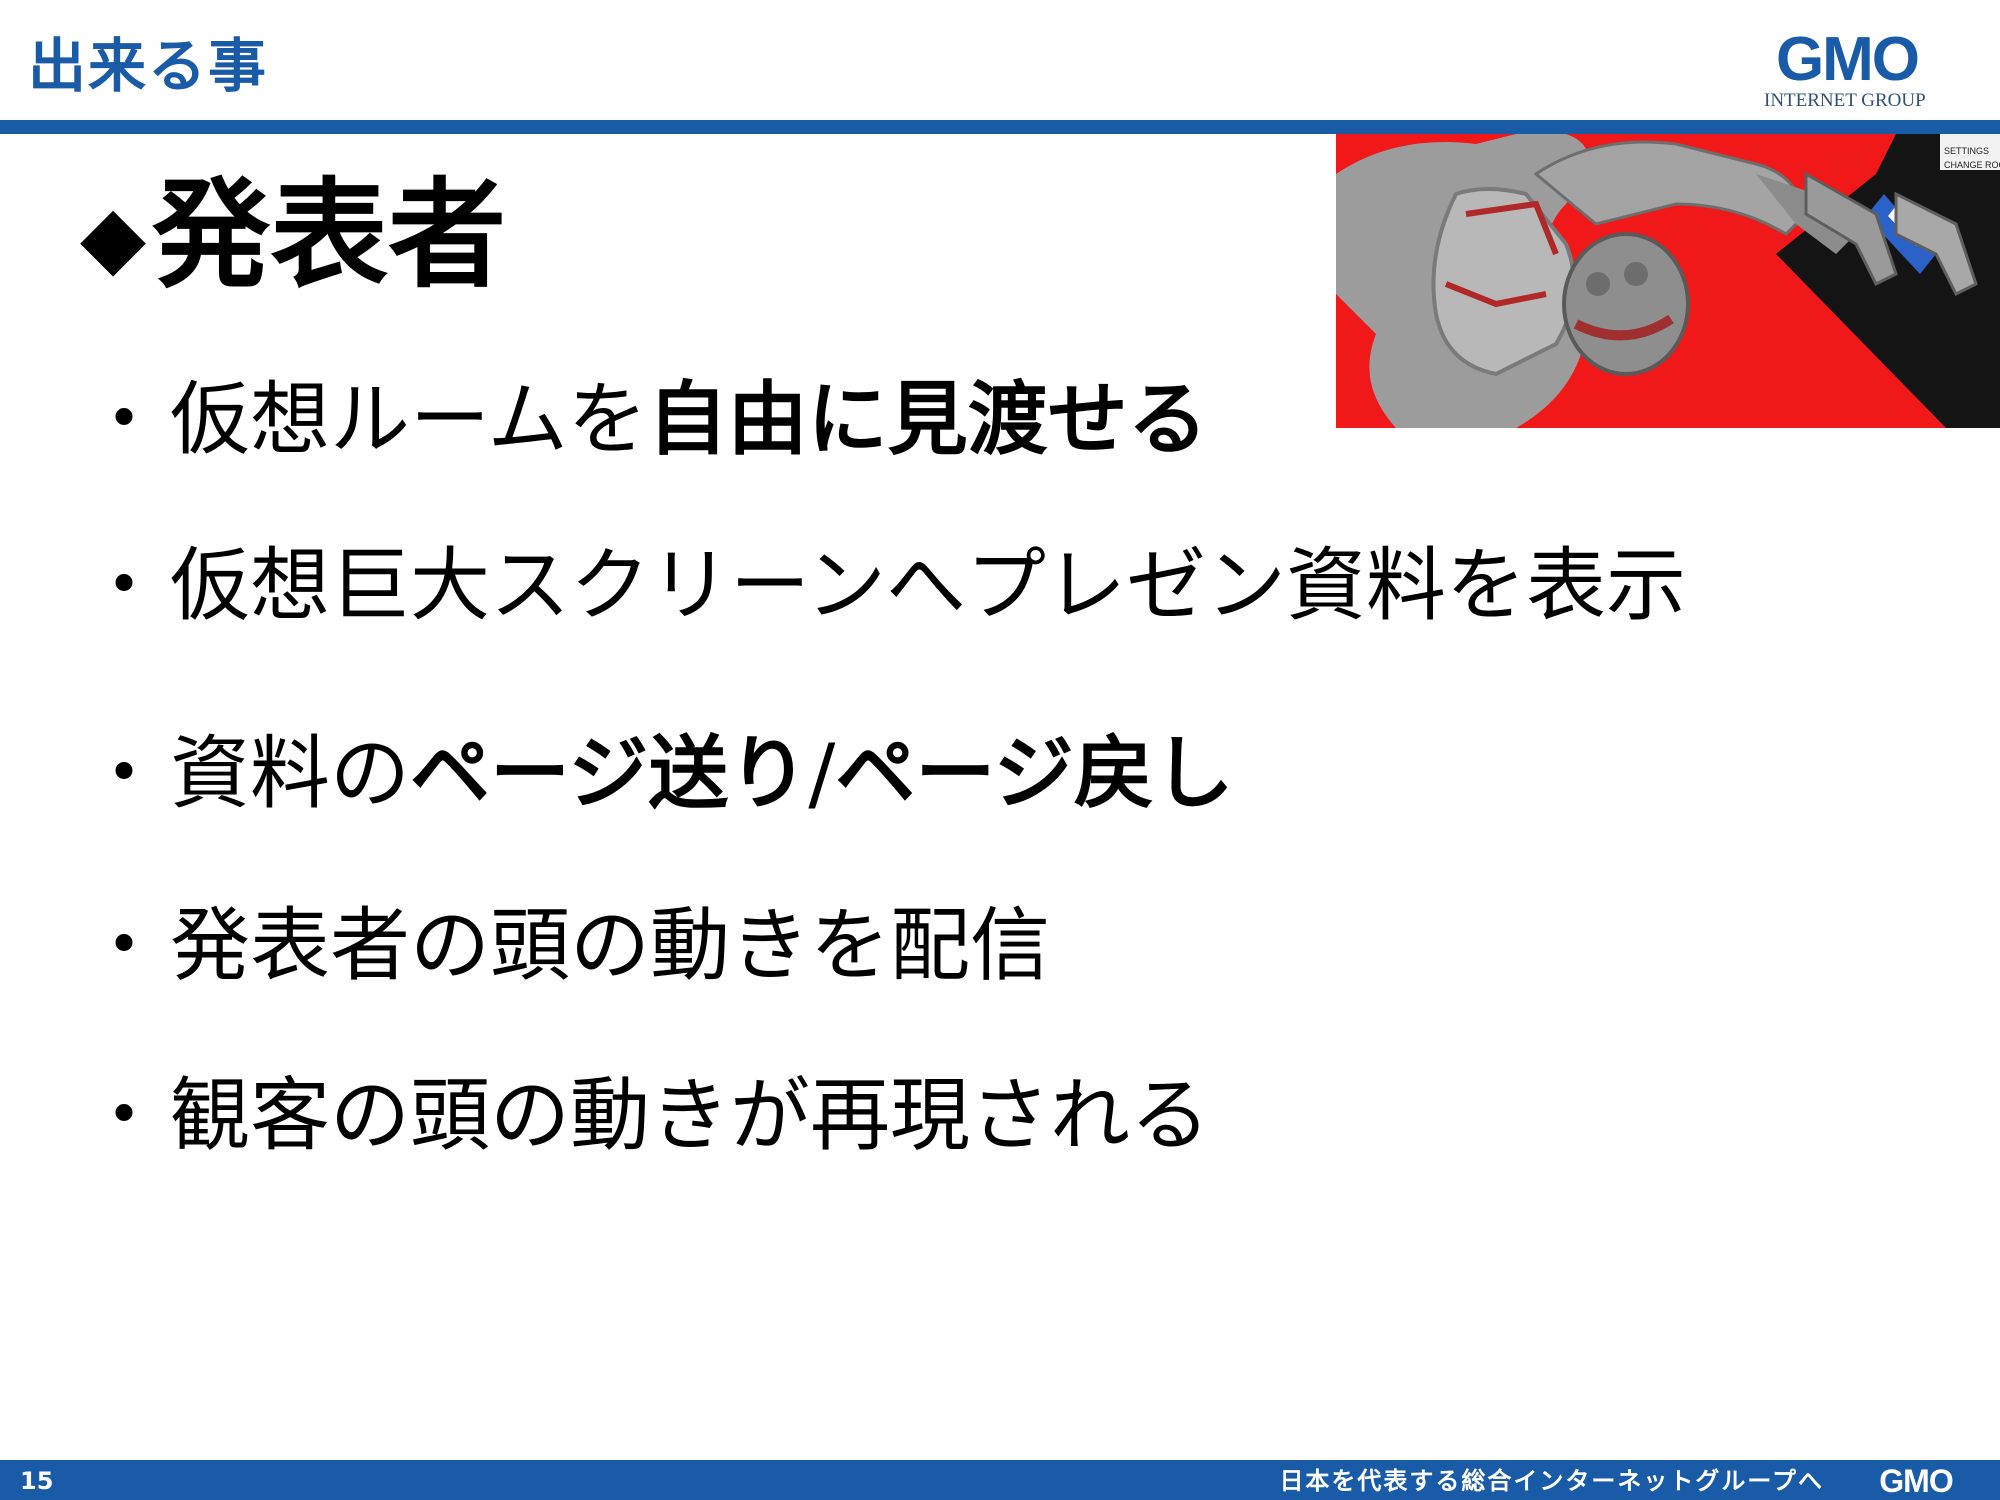 This screenshot has width=2000, height=1500. I want to click on footer-gmo-logo: GMO, so click(1916, 1480).